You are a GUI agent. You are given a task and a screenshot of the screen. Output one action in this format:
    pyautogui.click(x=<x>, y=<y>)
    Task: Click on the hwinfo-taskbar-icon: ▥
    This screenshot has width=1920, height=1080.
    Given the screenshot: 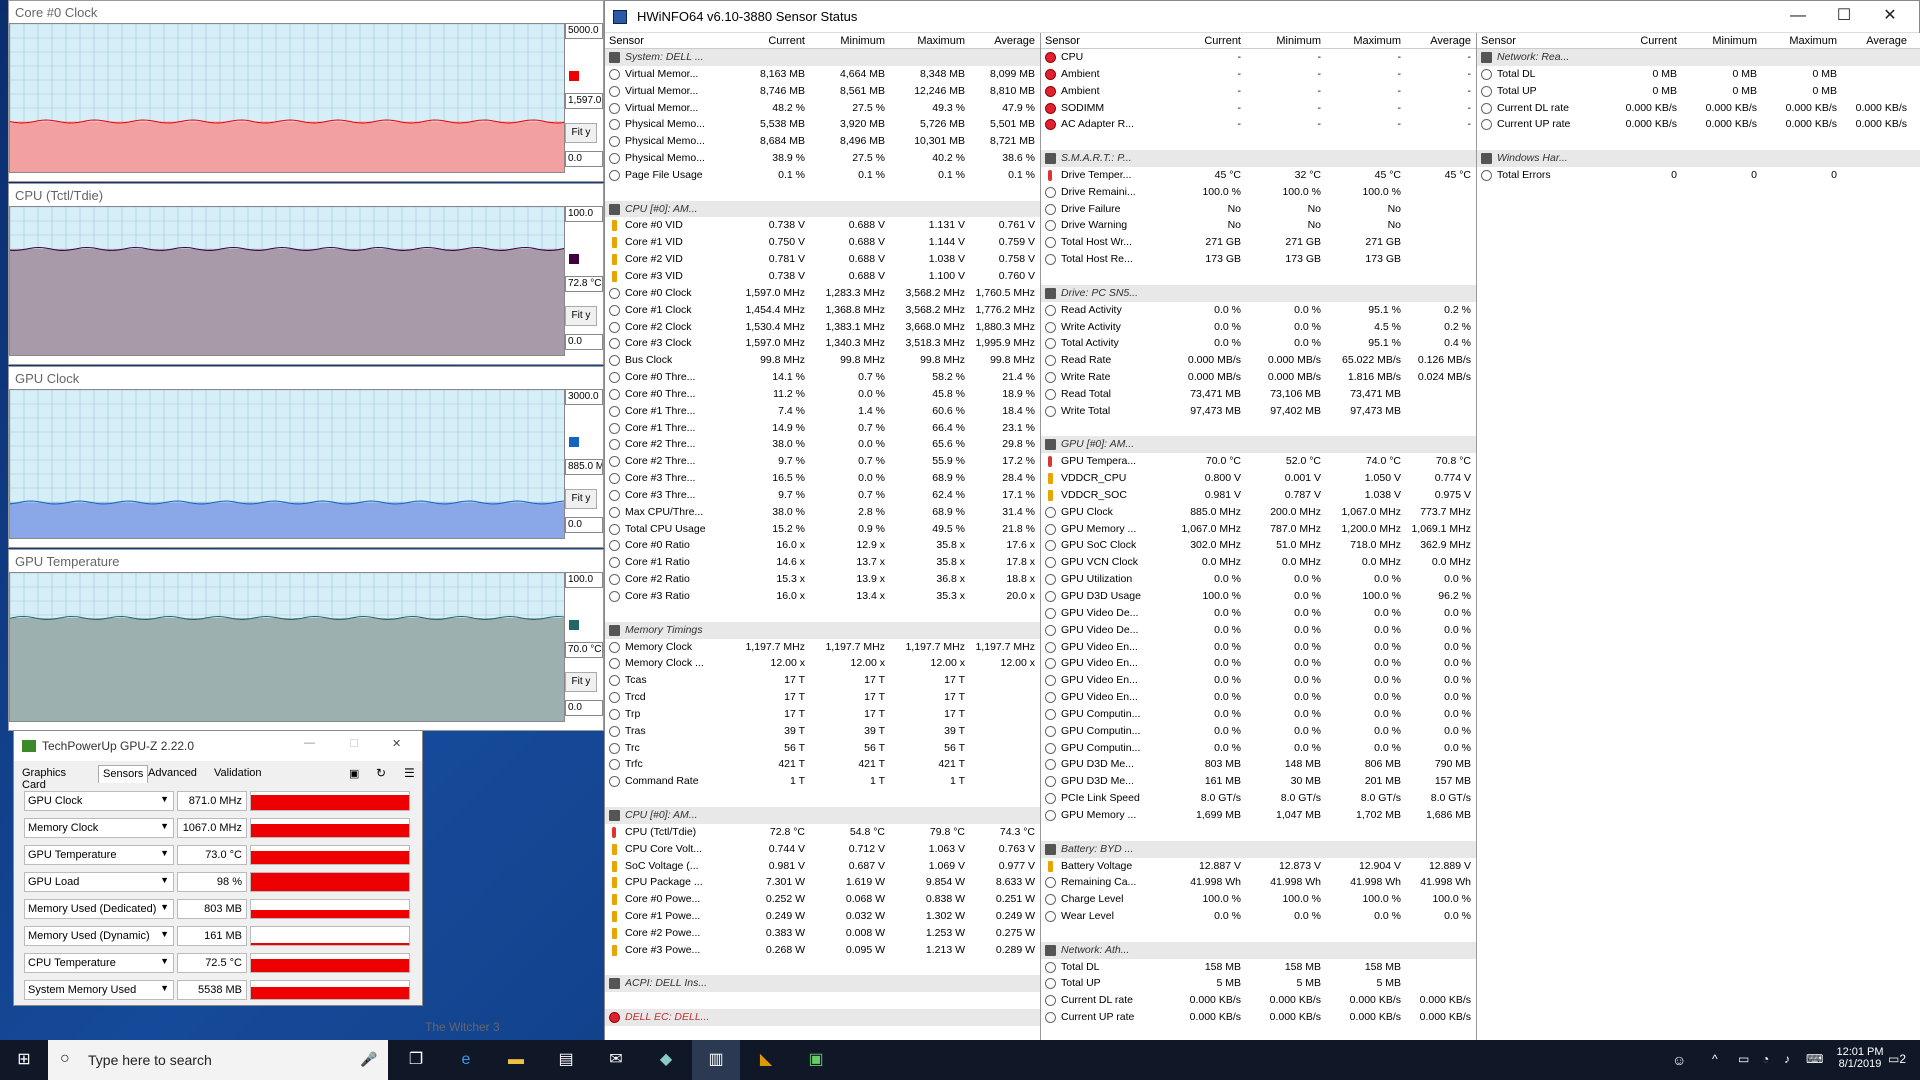 What is the action you would take?
    pyautogui.click(x=716, y=1060)
    